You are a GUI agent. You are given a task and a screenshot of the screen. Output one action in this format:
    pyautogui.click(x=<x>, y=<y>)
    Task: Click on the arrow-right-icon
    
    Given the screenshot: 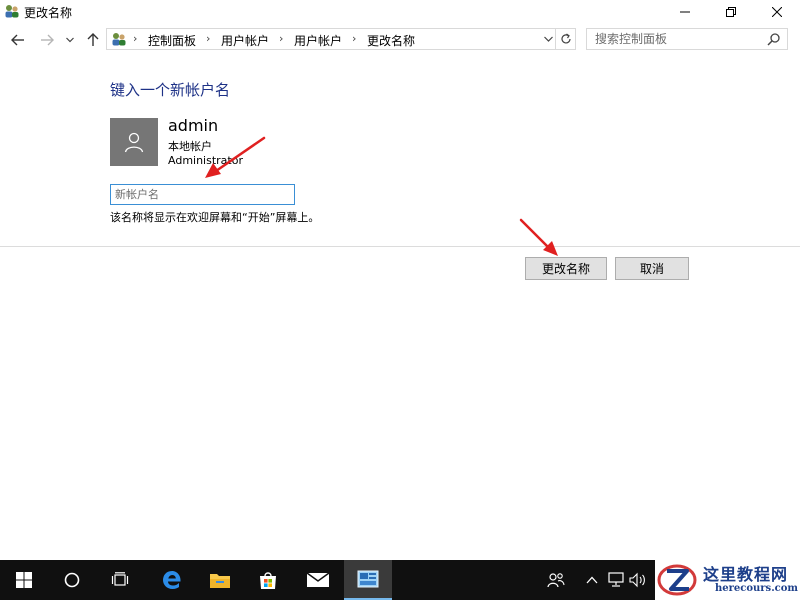 What is the action you would take?
    pyautogui.click(x=47, y=40)
    